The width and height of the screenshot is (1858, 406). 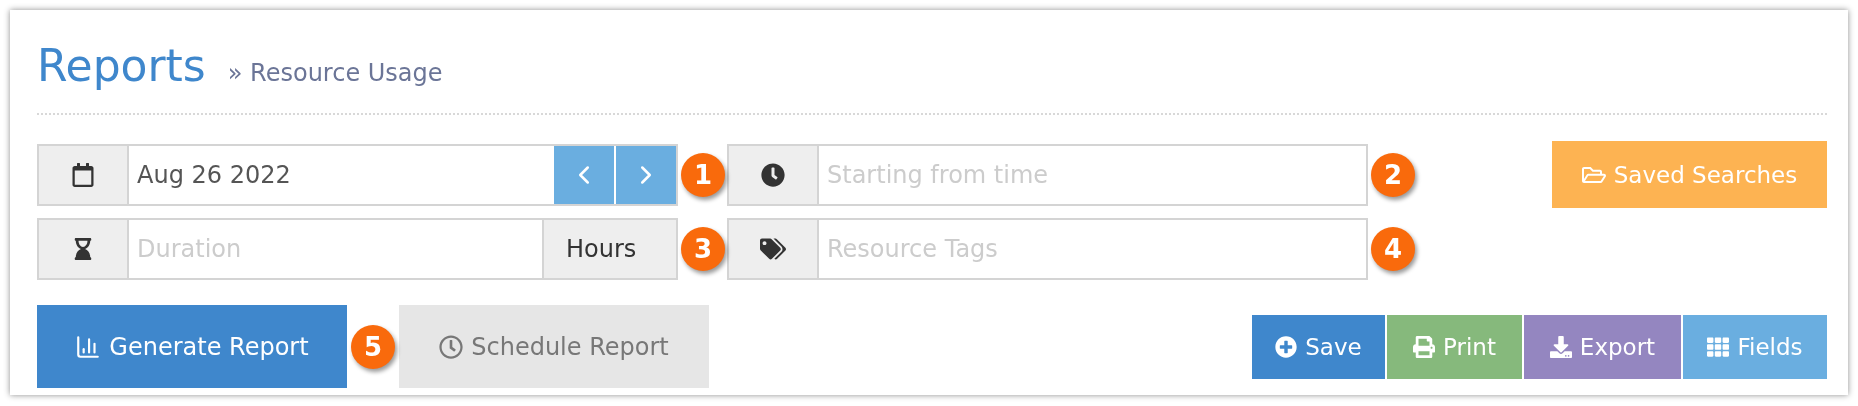 What do you see at coordinates (1318, 346) in the screenshot?
I see `save-button: Save` at bounding box center [1318, 346].